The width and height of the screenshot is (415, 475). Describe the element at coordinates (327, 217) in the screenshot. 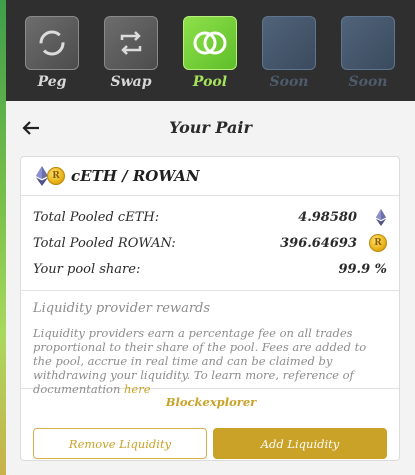

I see `stat-value: 4.98580` at that location.